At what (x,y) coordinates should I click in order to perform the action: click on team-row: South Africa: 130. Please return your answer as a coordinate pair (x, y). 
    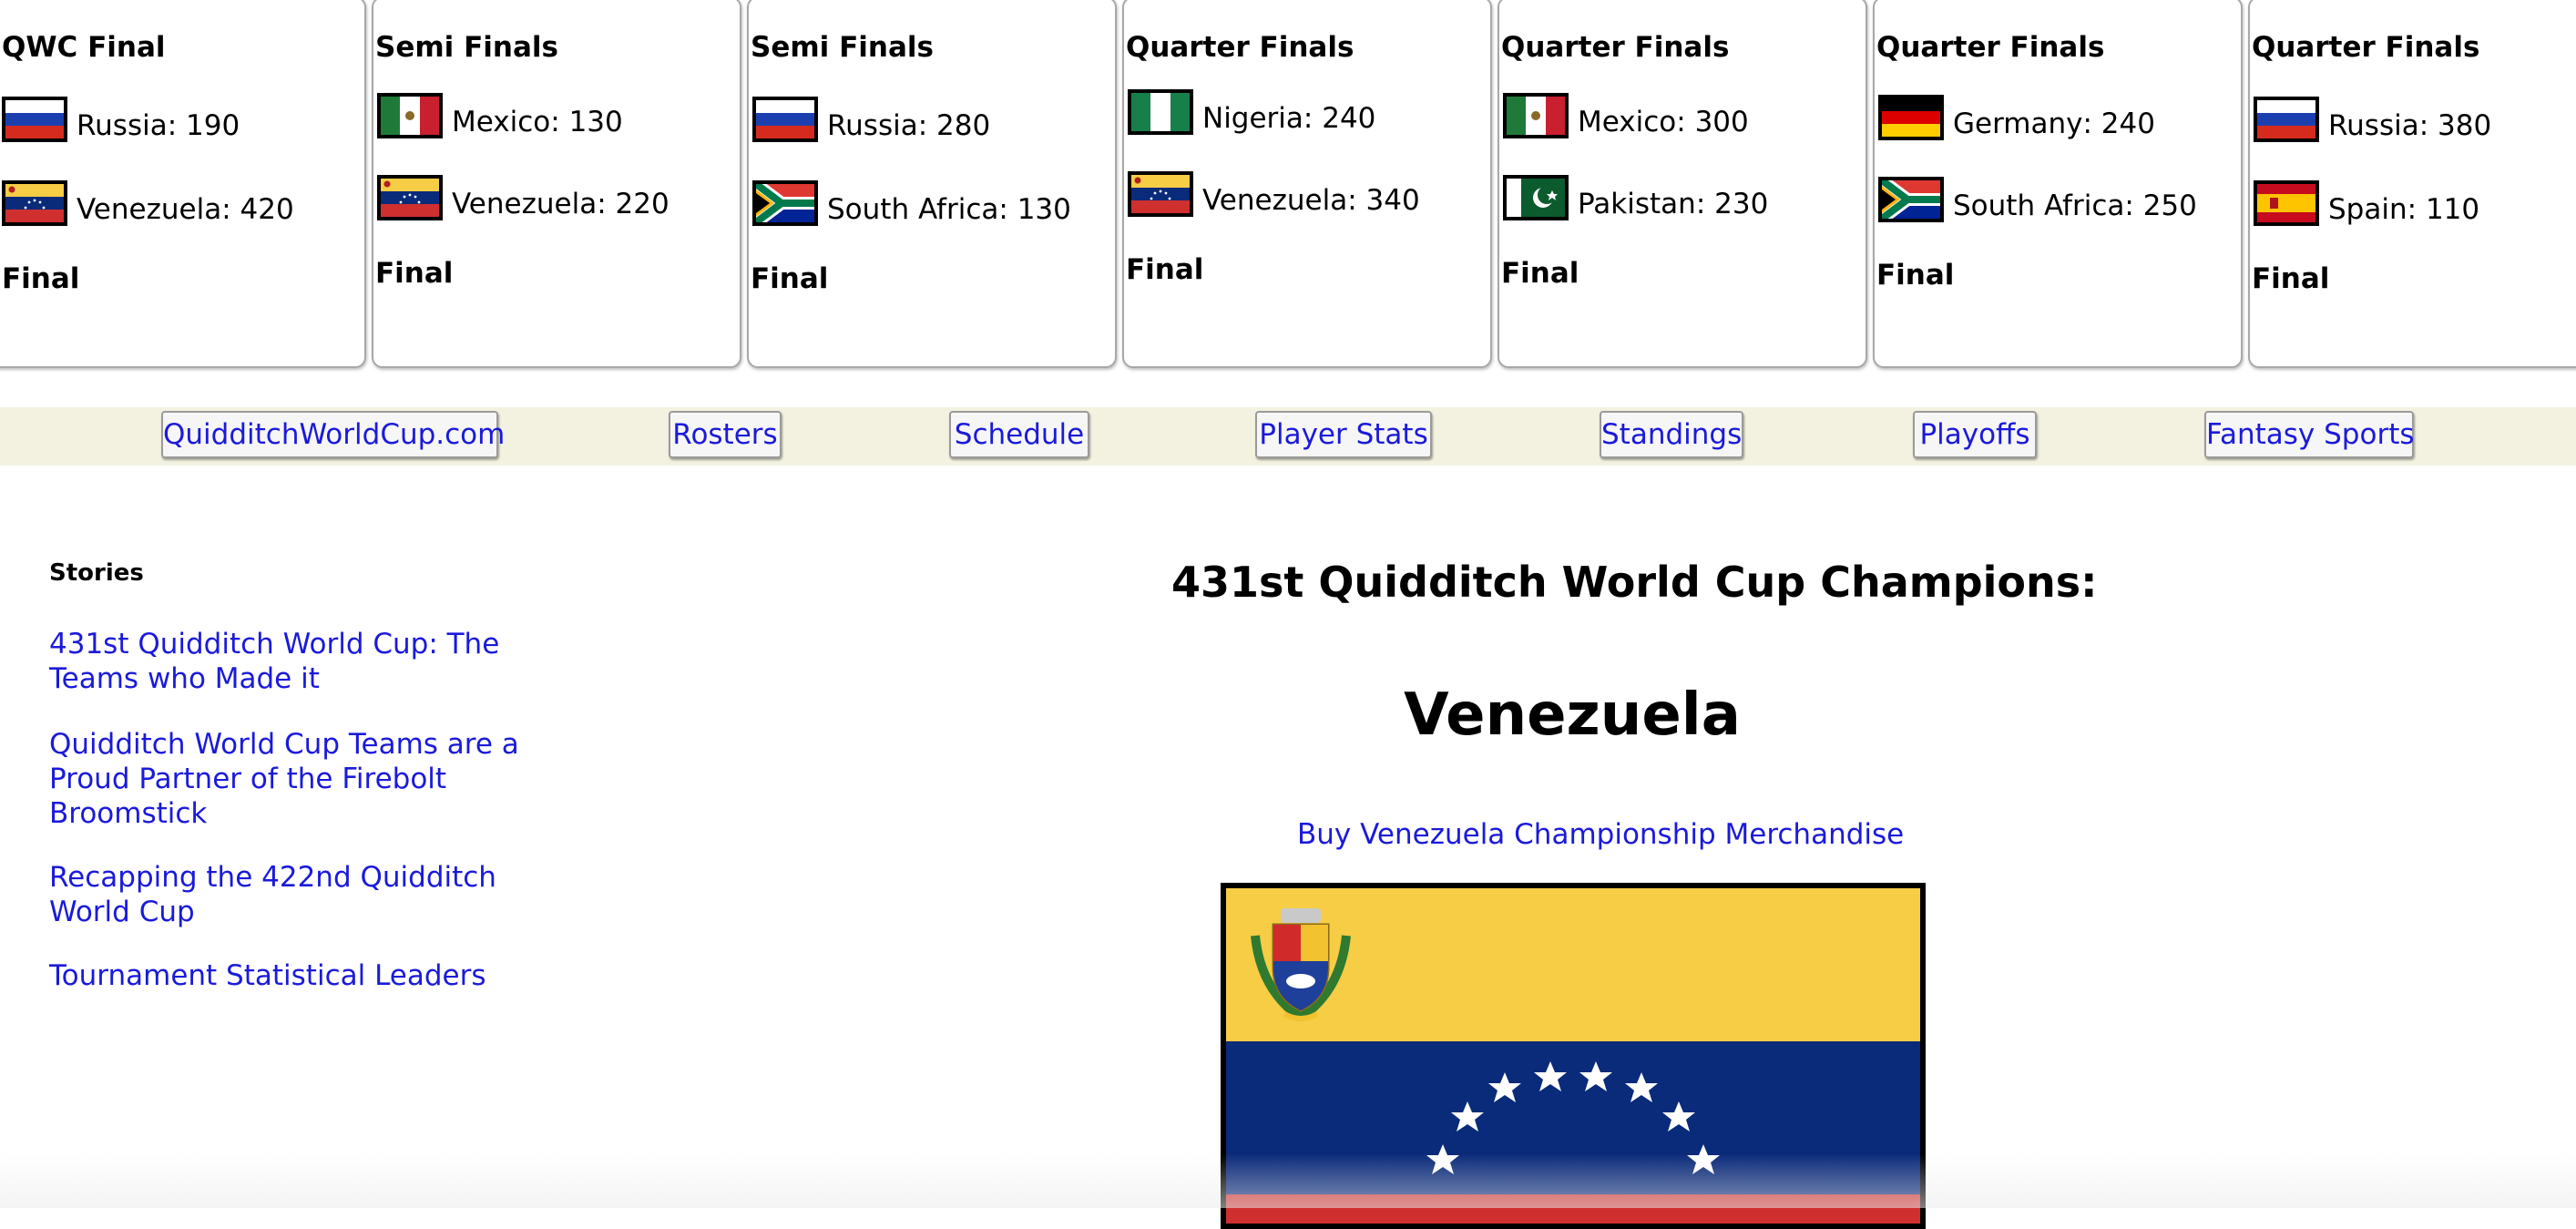
    Looking at the image, I should click on (911, 203).